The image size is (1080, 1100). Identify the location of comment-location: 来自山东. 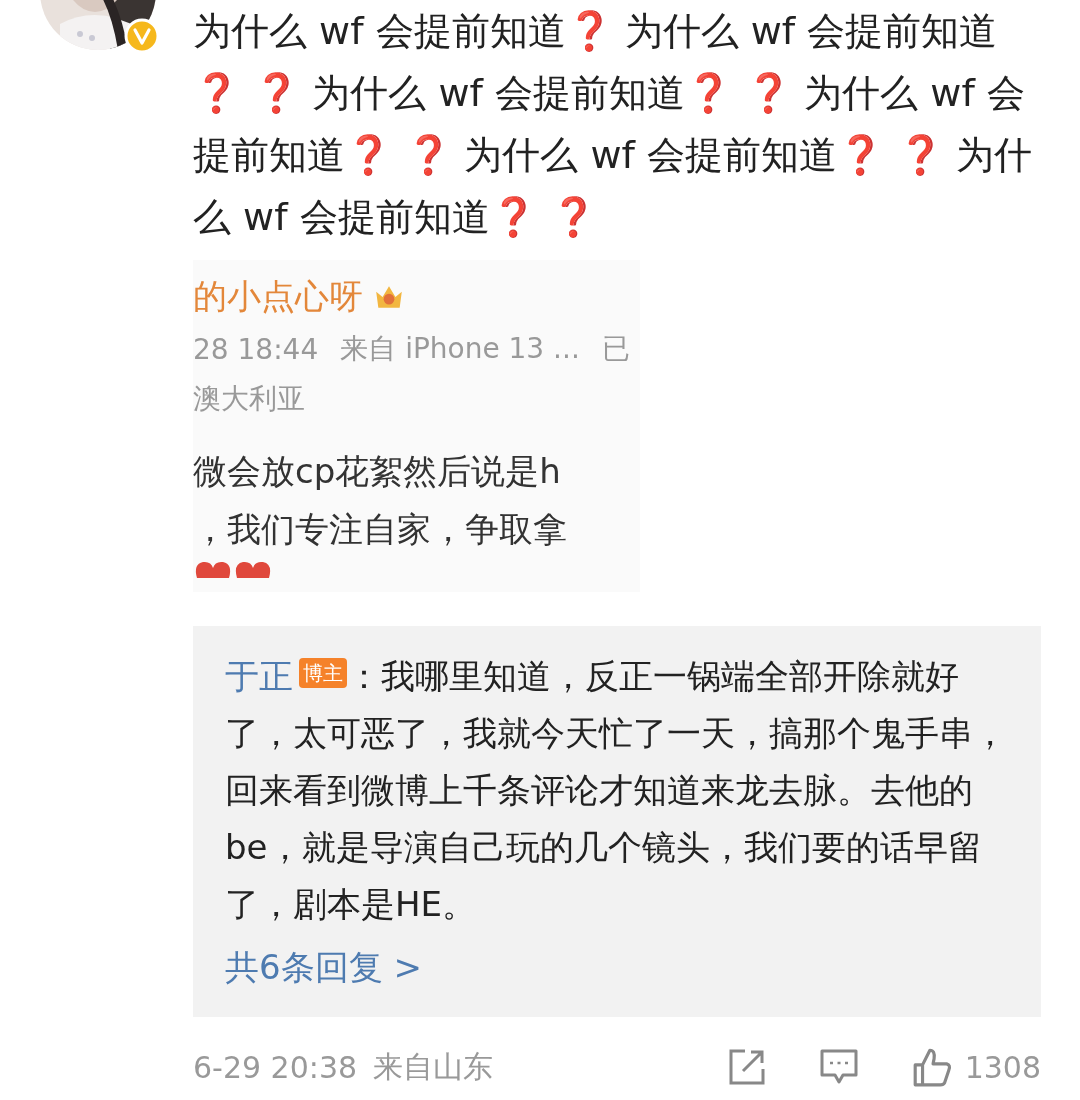
(433, 1066).